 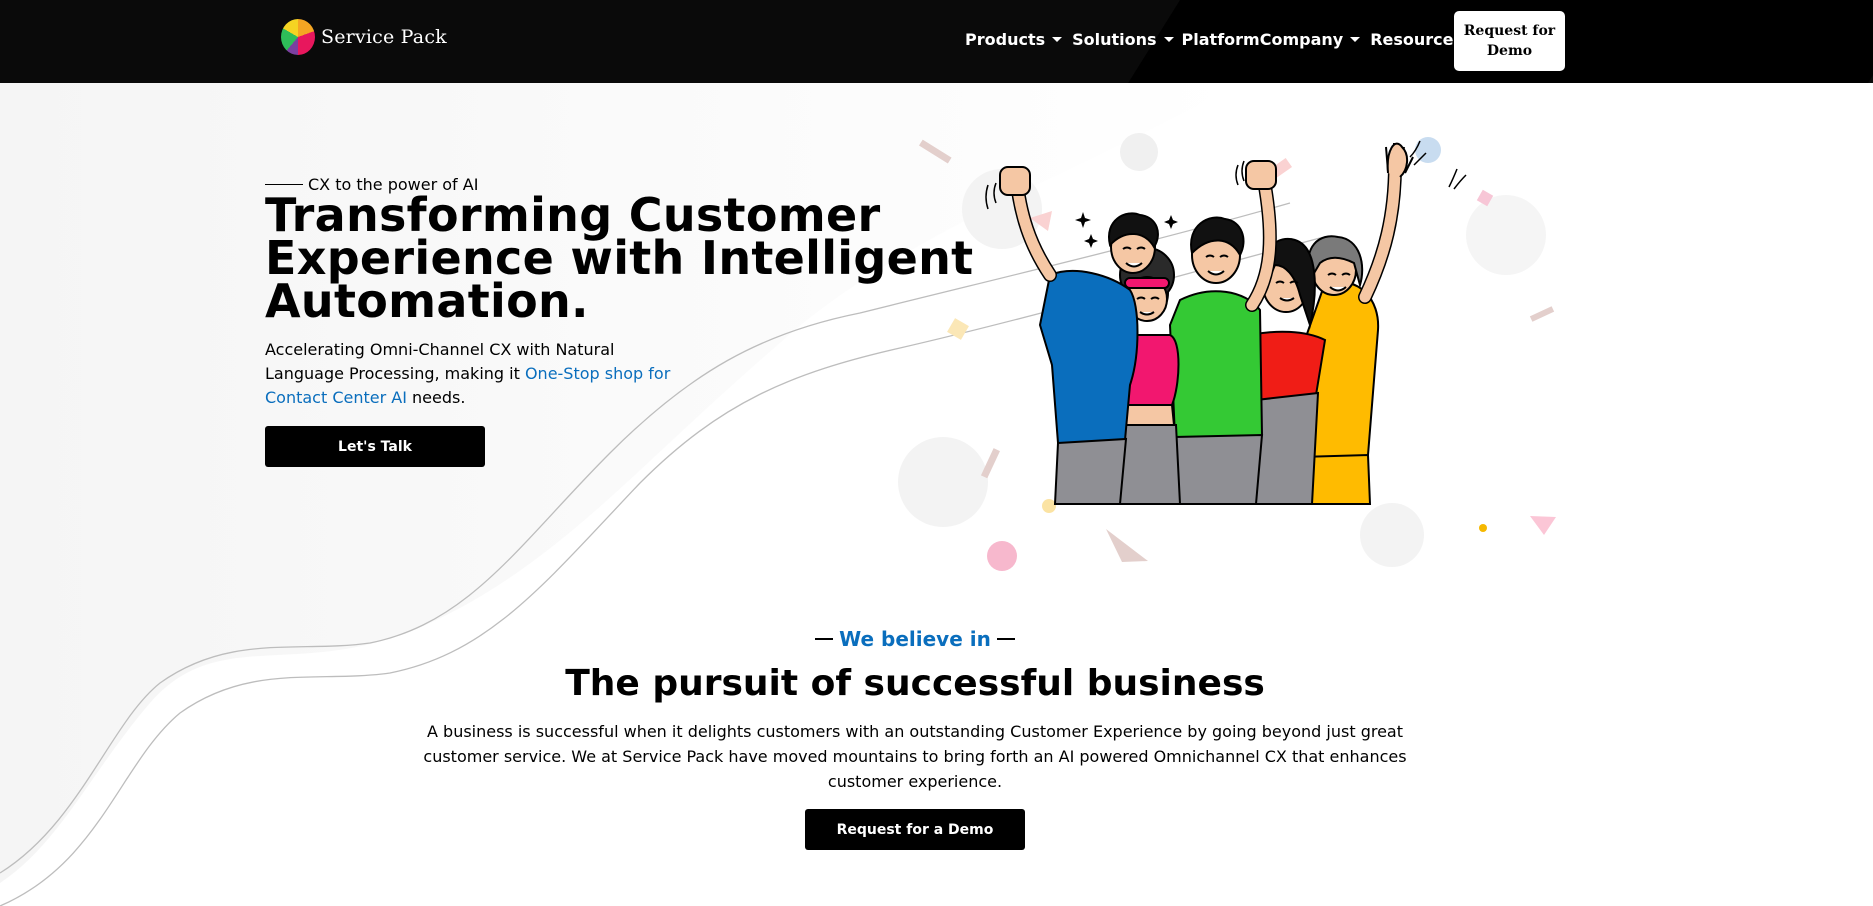 I want to click on hero-subtitle-end: needs., so click(x=436, y=397).